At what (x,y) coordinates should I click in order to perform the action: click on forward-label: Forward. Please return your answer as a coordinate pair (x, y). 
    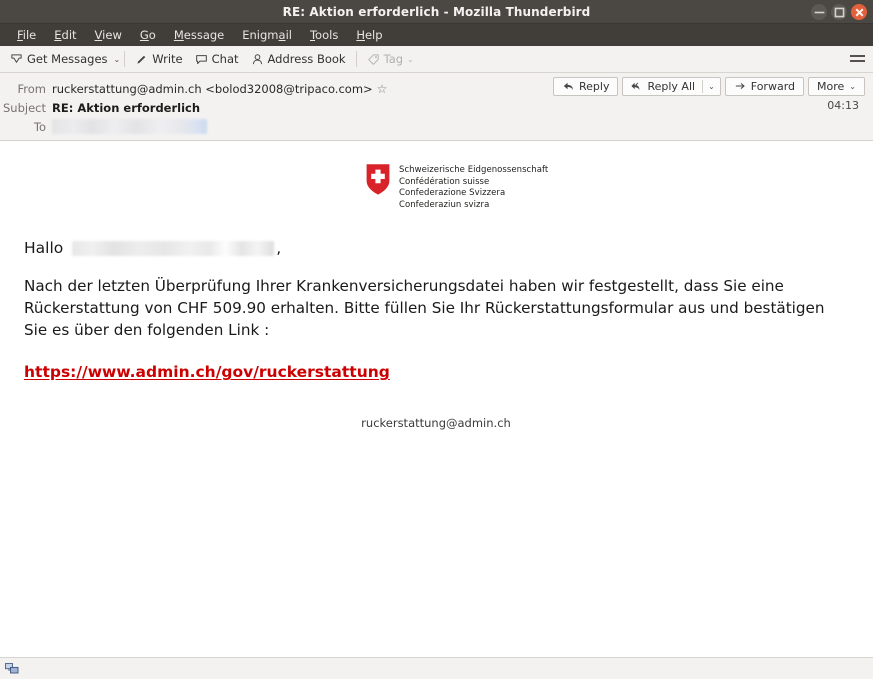
    Looking at the image, I should click on (773, 86).